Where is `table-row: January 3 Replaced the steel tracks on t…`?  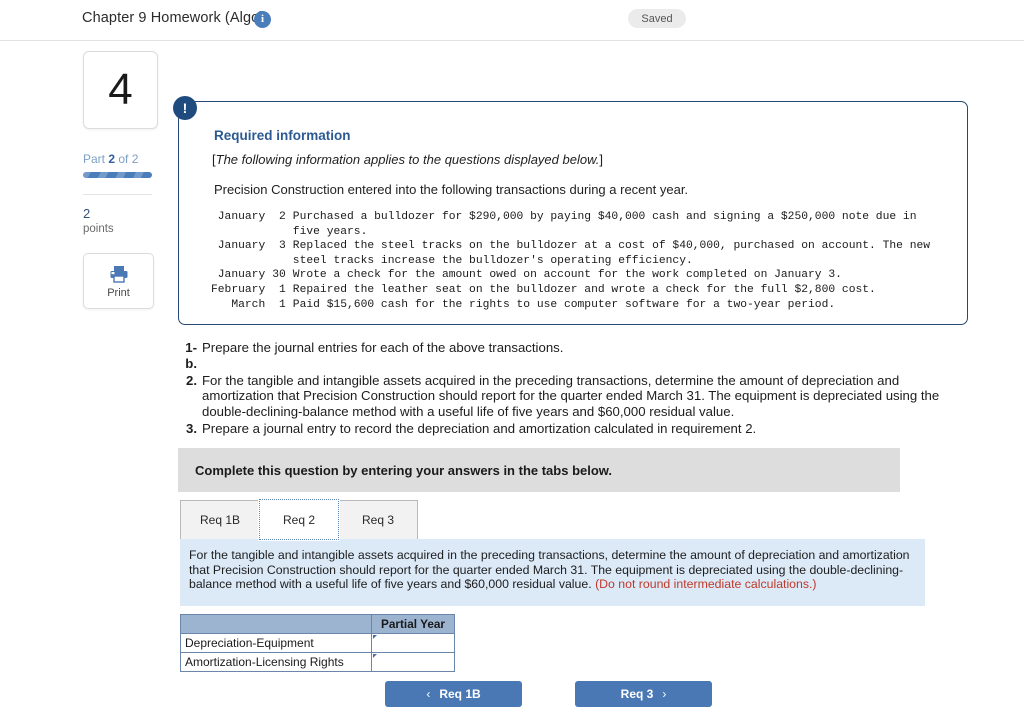 table-row: January 3 Replaced the steel tracks on t… is located at coordinates (570, 253).